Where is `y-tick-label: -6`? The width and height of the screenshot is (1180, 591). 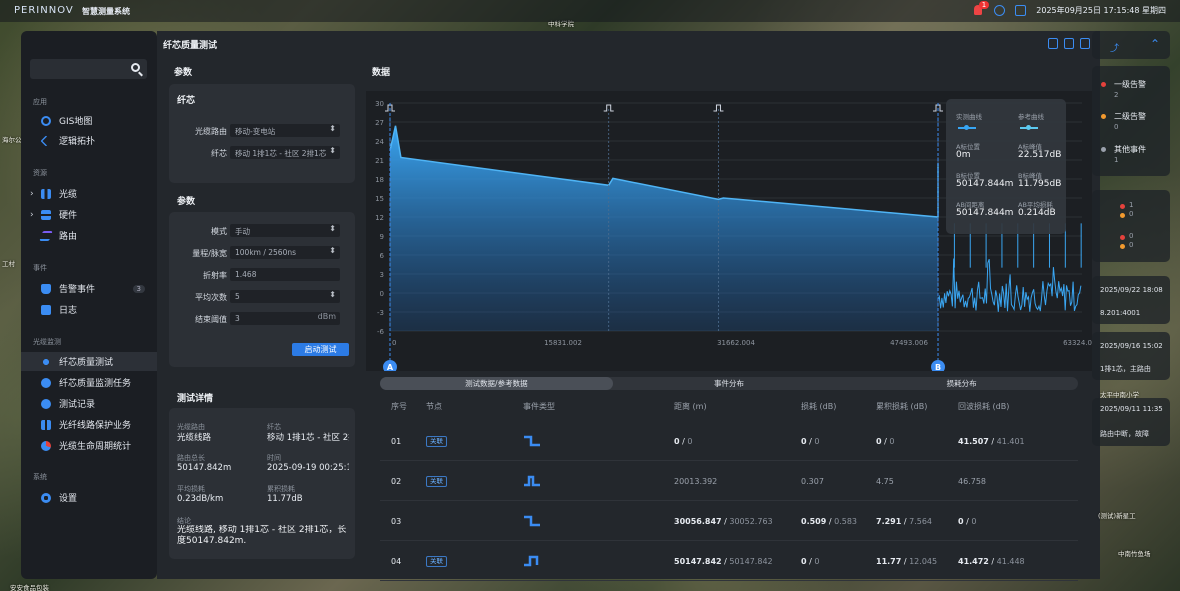 y-tick-label: -6 is located at coordinates (381, 332).